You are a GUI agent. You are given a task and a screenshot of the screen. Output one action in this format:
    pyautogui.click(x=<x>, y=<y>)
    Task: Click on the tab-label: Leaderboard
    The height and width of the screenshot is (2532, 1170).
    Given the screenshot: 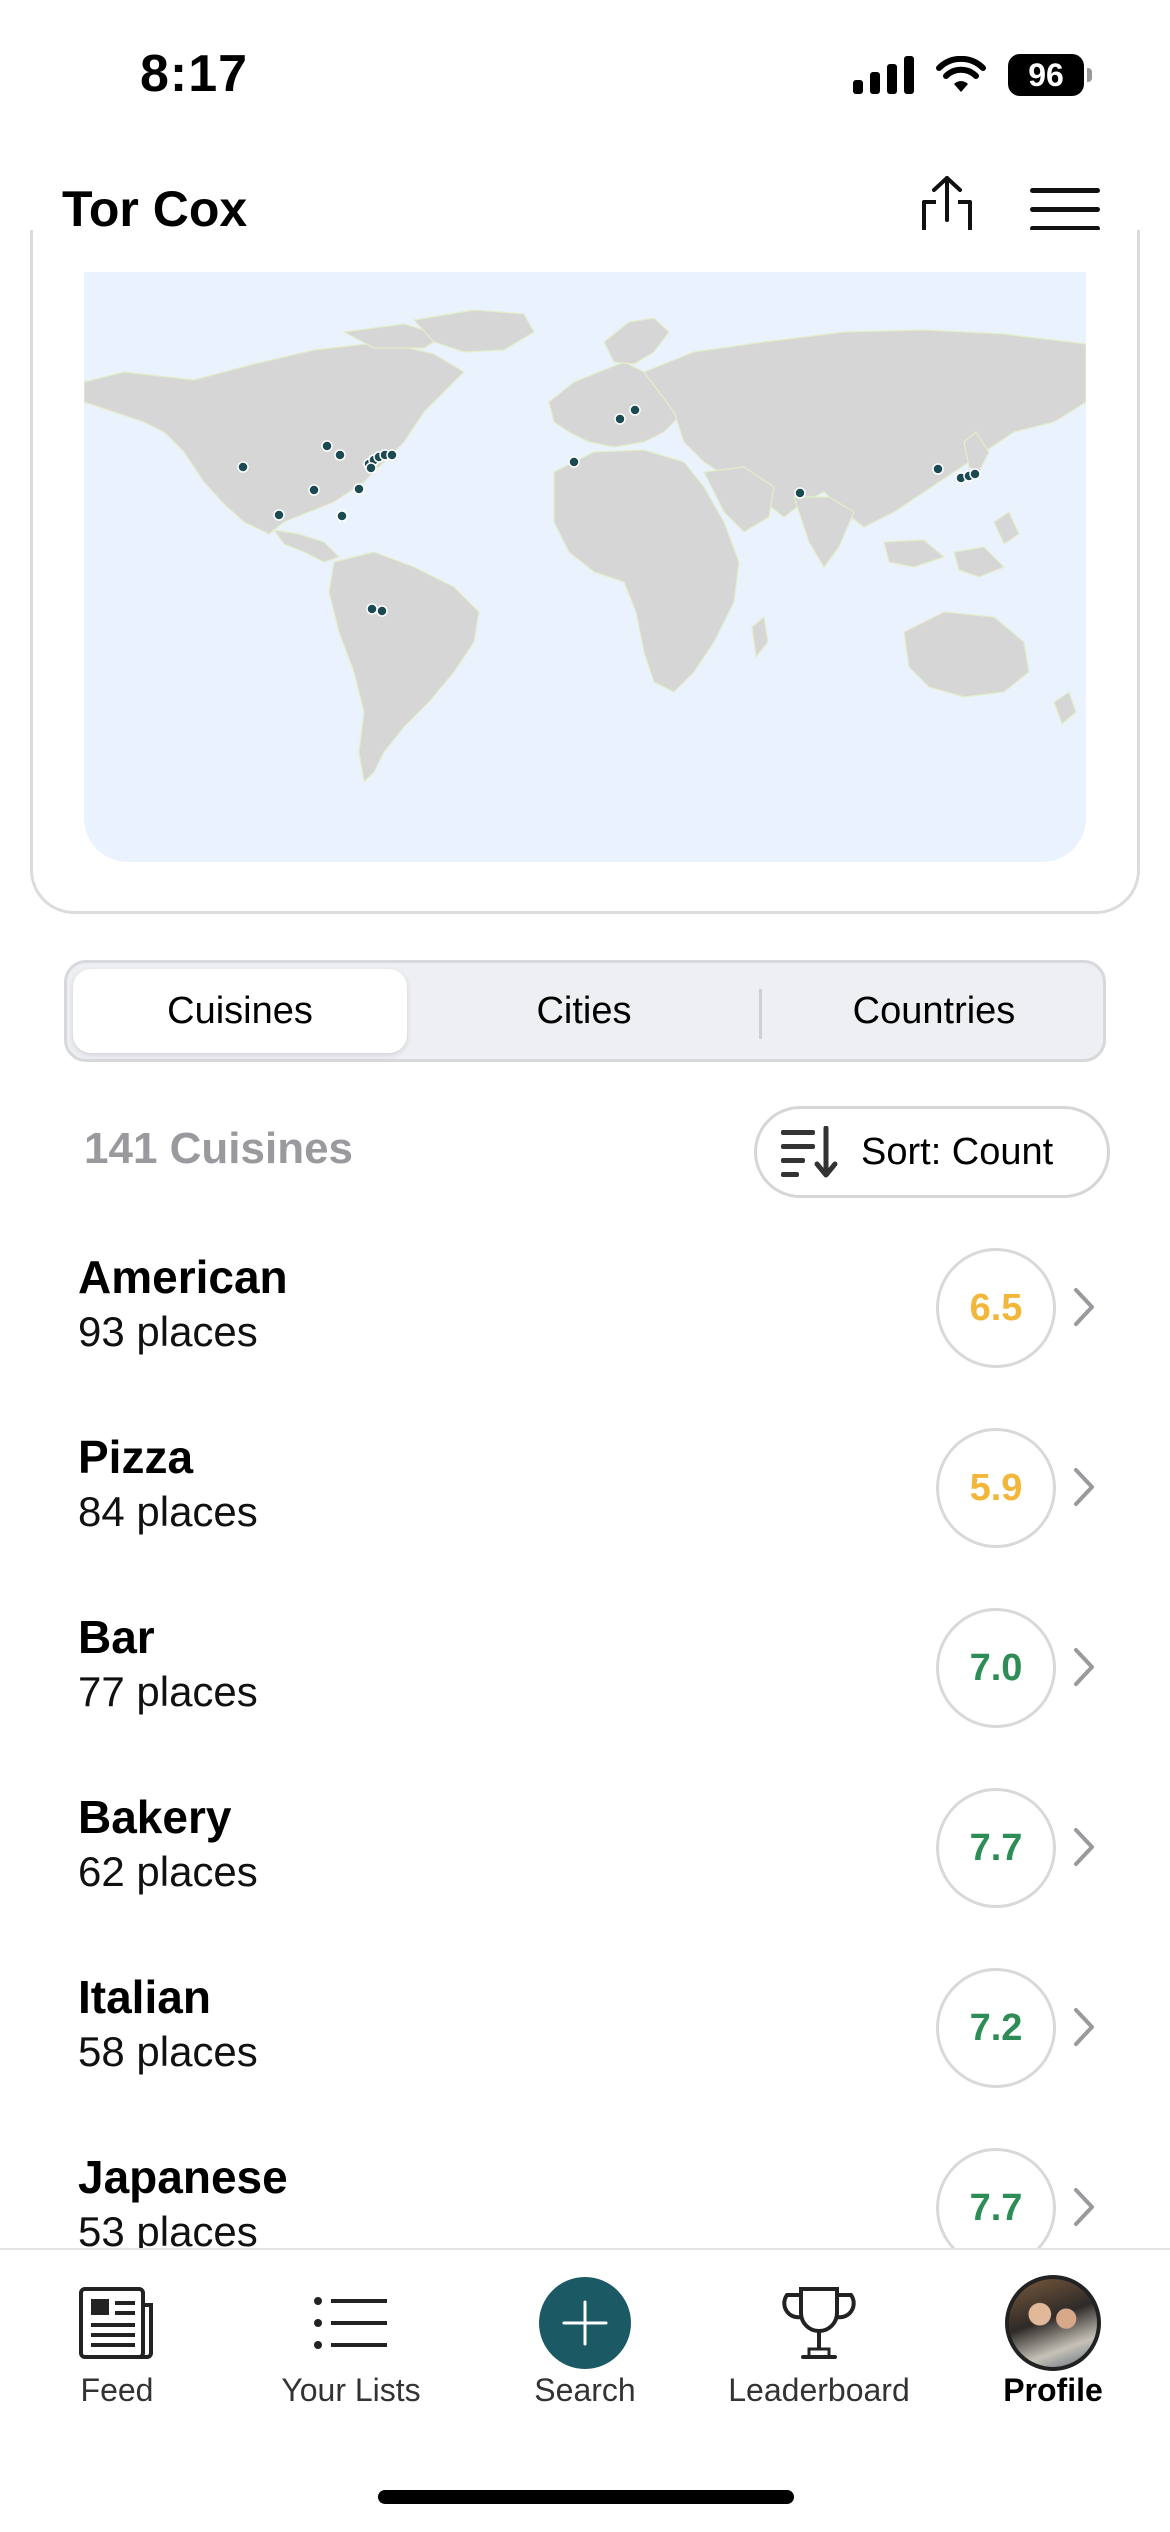 What is the action you would take?
    pyautogui.click(x=819, y=2390)
    